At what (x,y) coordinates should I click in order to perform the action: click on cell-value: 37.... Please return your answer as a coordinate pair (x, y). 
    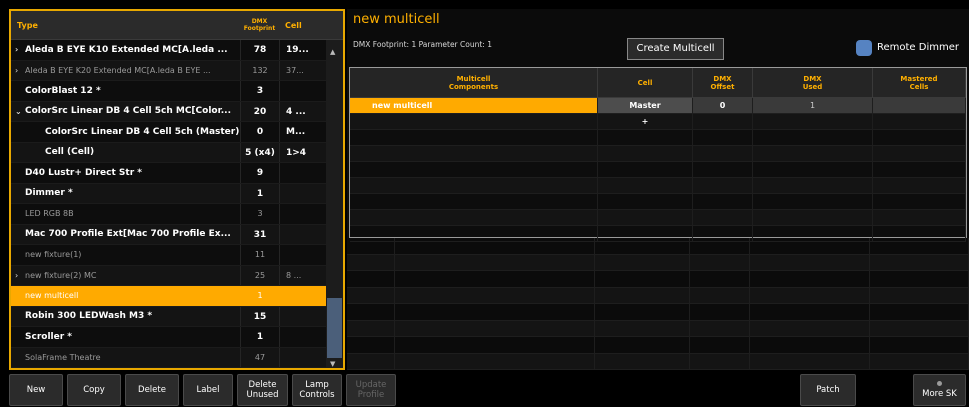
    Looking at the image, I should click on (302, 70).